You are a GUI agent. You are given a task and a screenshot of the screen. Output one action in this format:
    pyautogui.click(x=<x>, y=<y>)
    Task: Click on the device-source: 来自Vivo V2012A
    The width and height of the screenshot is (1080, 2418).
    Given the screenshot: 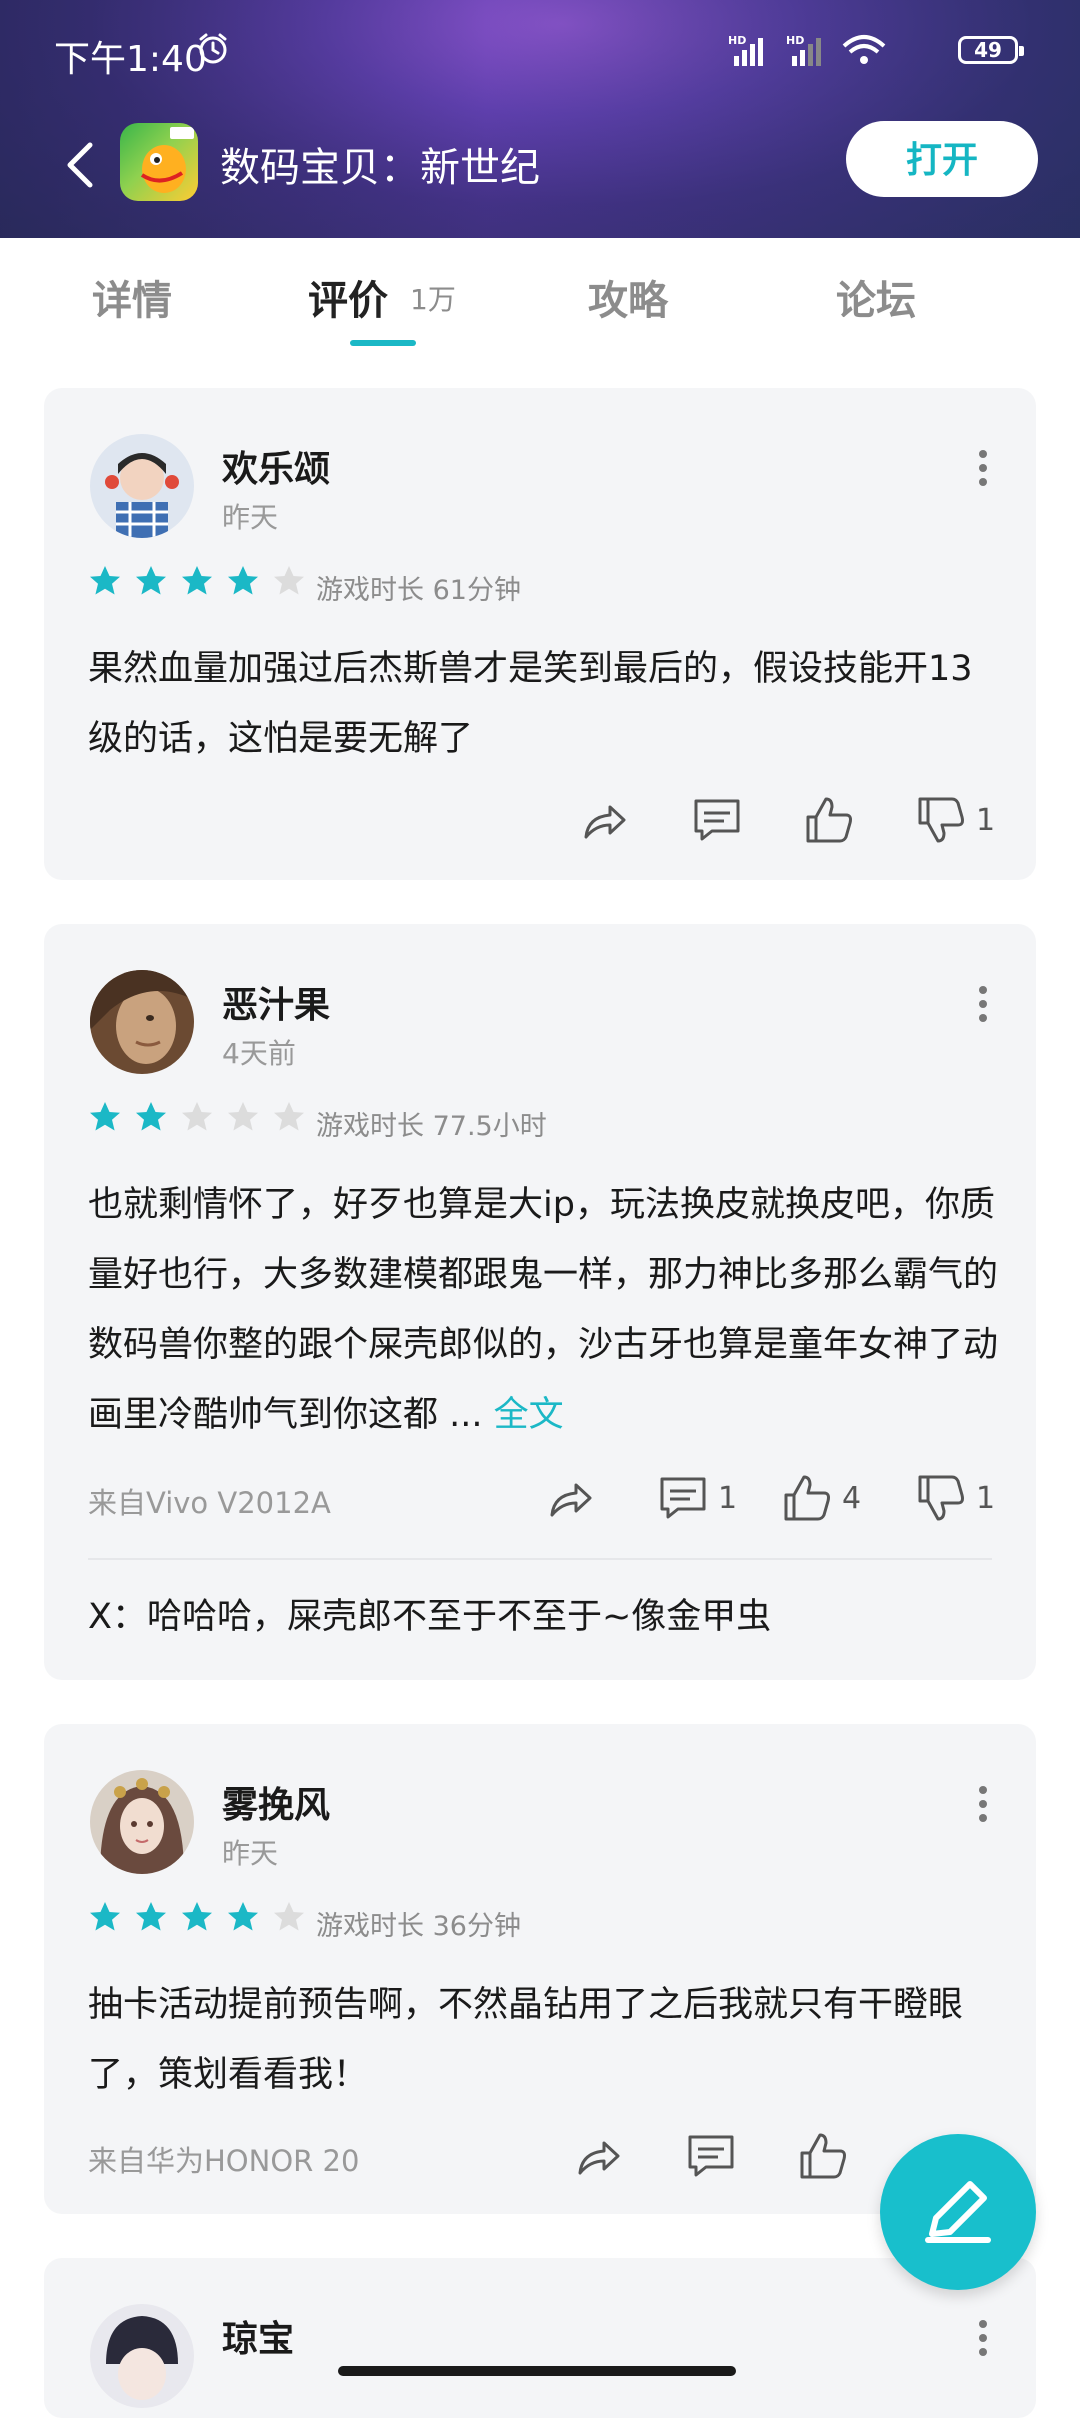 What is the action you would take?
    pyautogui.click(x=209, y=1503)
    